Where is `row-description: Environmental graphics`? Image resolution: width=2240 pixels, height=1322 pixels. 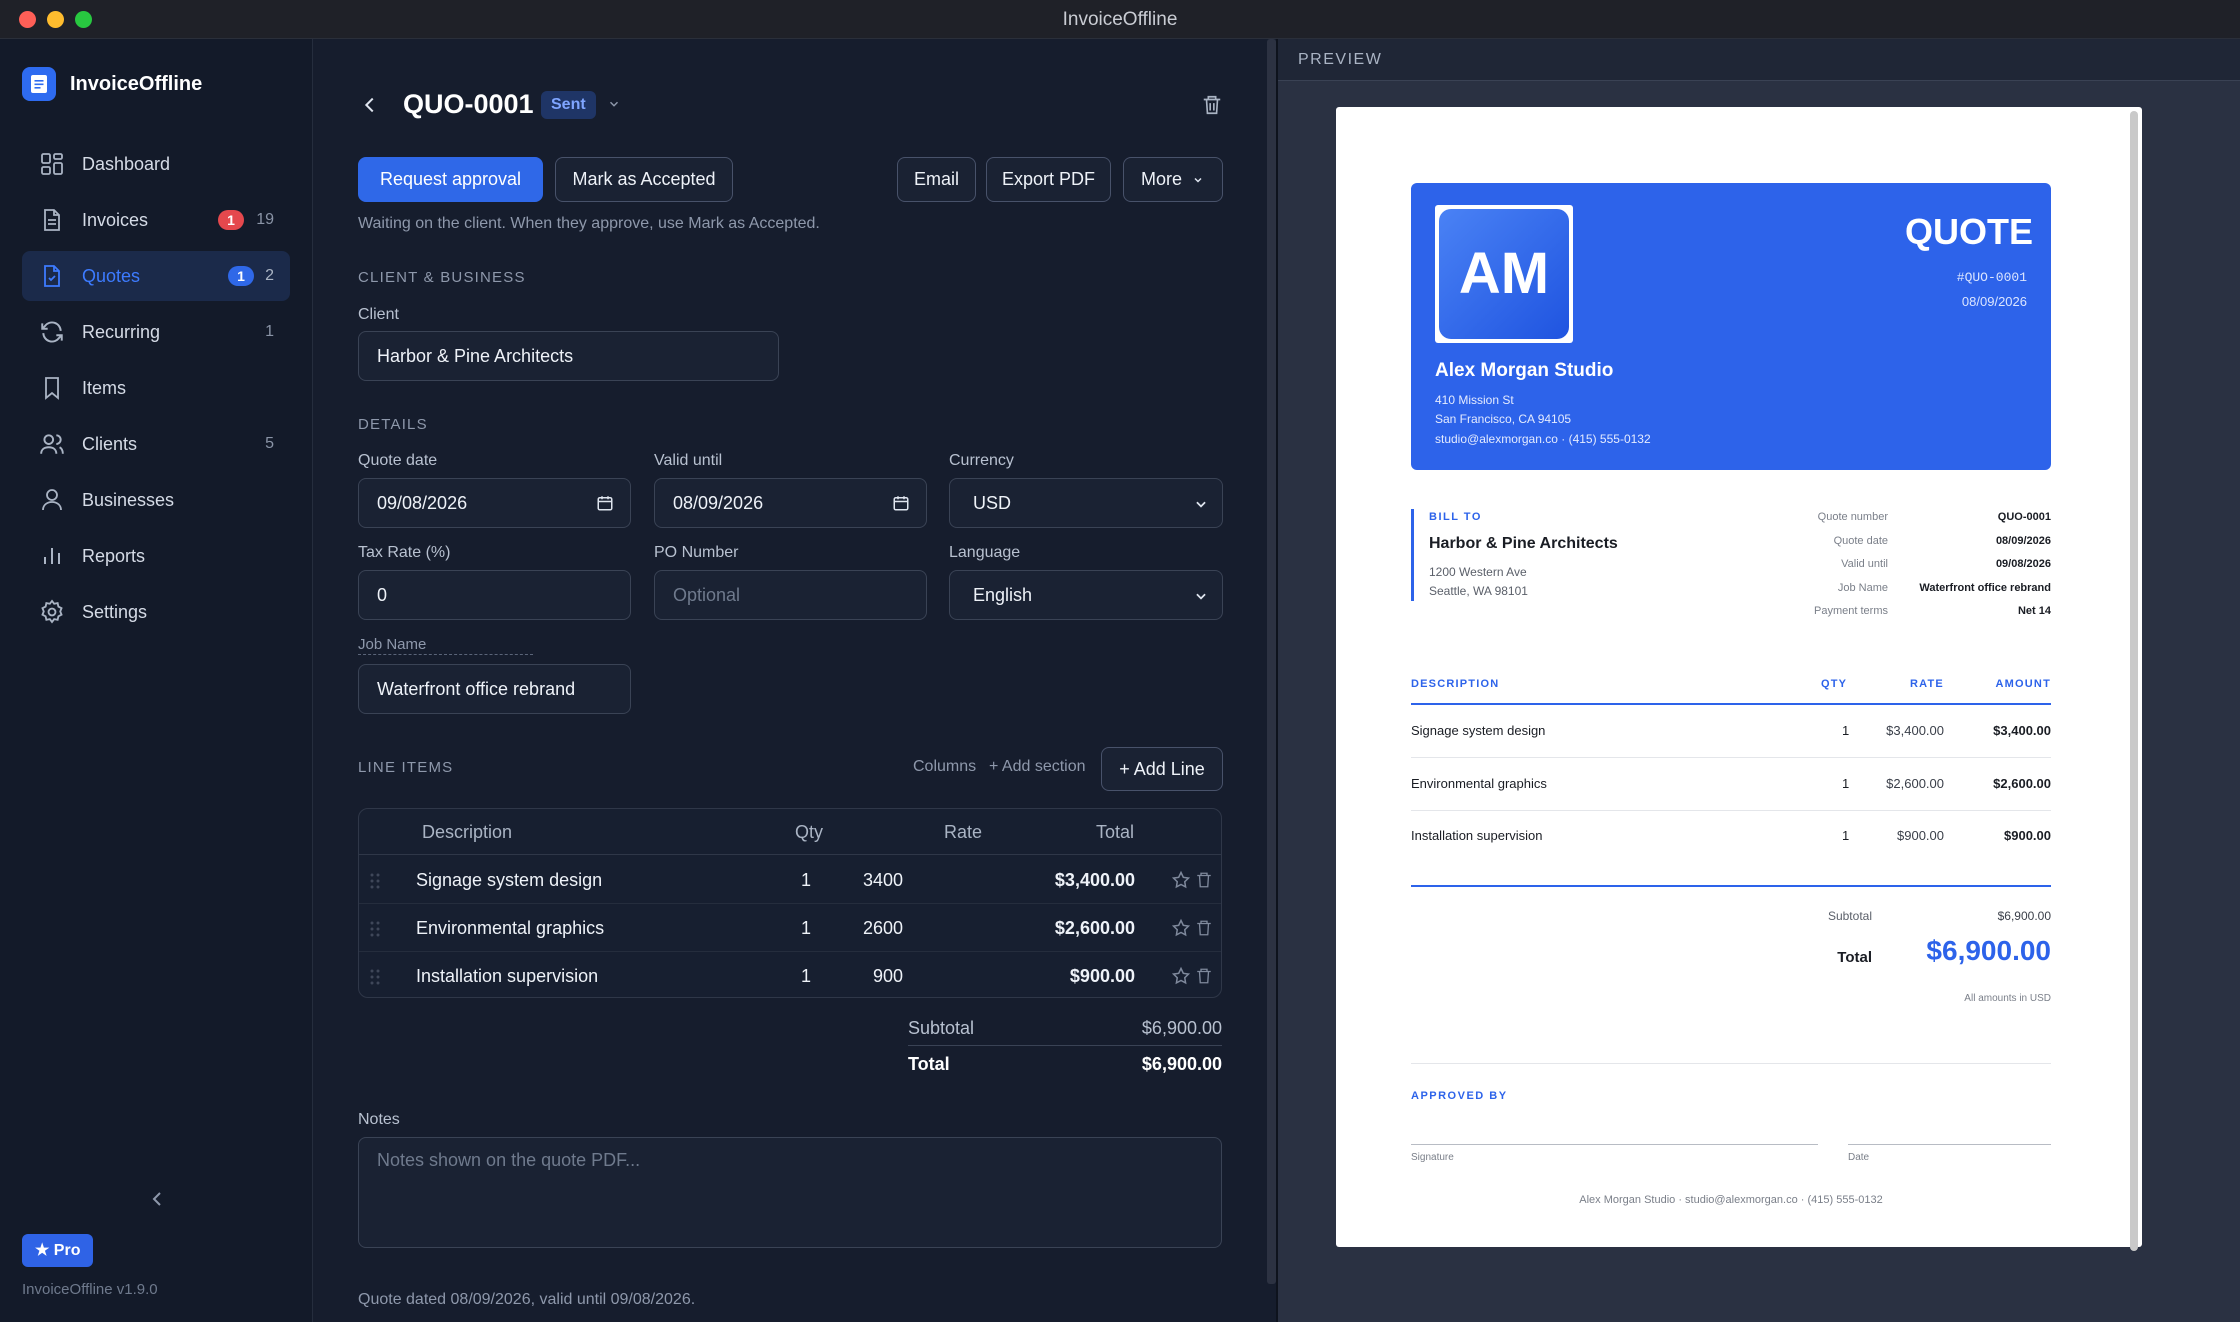 row-description: Environmental graphics is located at coordinates (510, 928).